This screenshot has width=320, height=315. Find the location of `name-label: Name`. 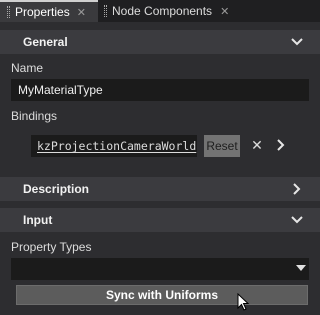

name-label: Name is located at coordinates (27, 68).